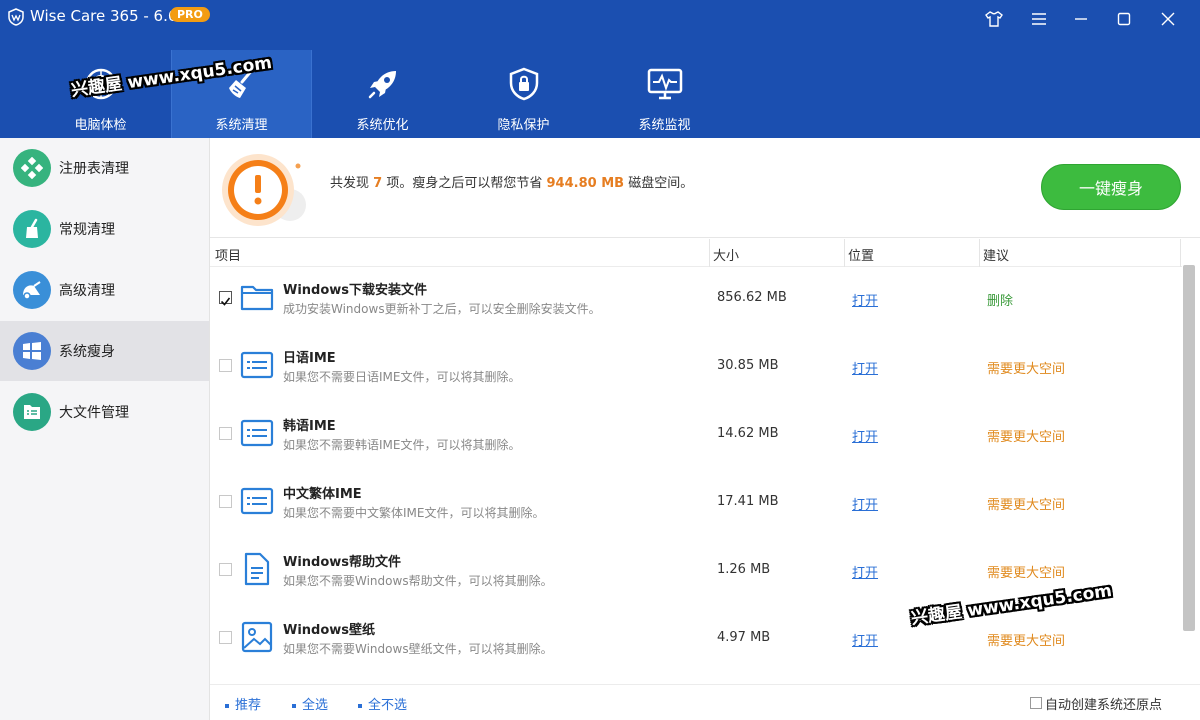  What do you see at coordinates (383, 84) in the screenshot?
I see `rocket-icon` at bounding box center [383, 84].